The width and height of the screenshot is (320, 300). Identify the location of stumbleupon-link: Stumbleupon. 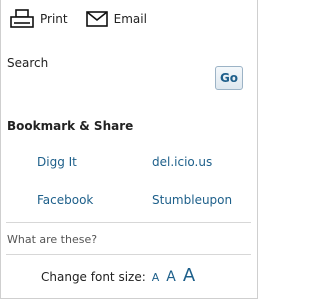
(192, 200).